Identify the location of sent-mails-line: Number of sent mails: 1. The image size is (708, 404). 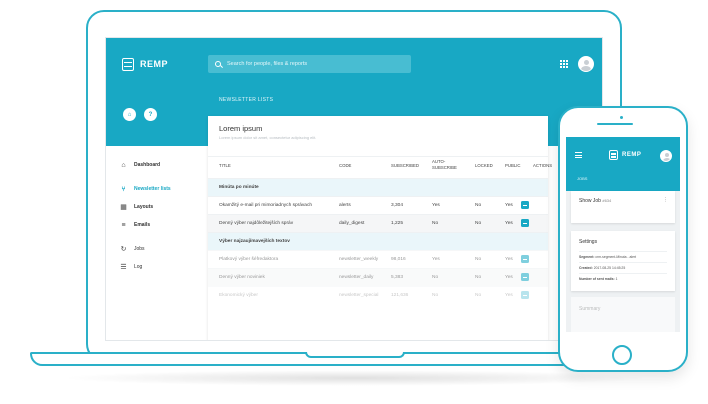
(598, 279).